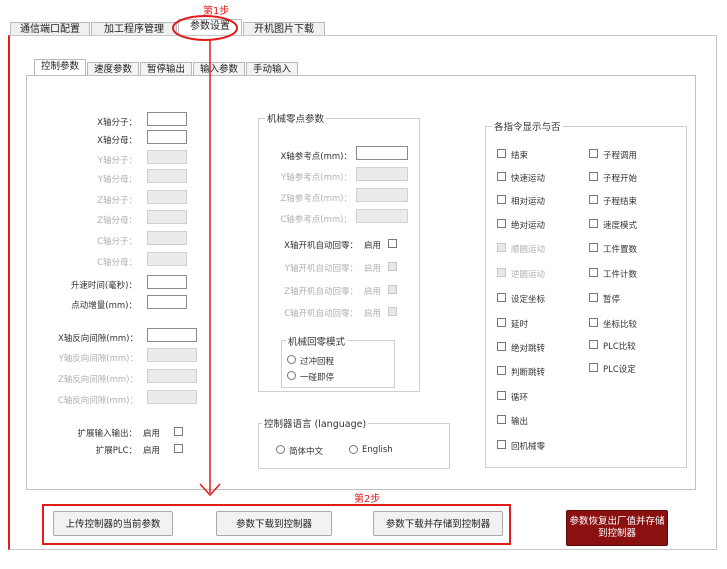 The image size is (727, 569). Describe the element at coordinates (113, 523) in the screenshot. I see `upload-params-button: 上传控制器的当前参数` at that location.